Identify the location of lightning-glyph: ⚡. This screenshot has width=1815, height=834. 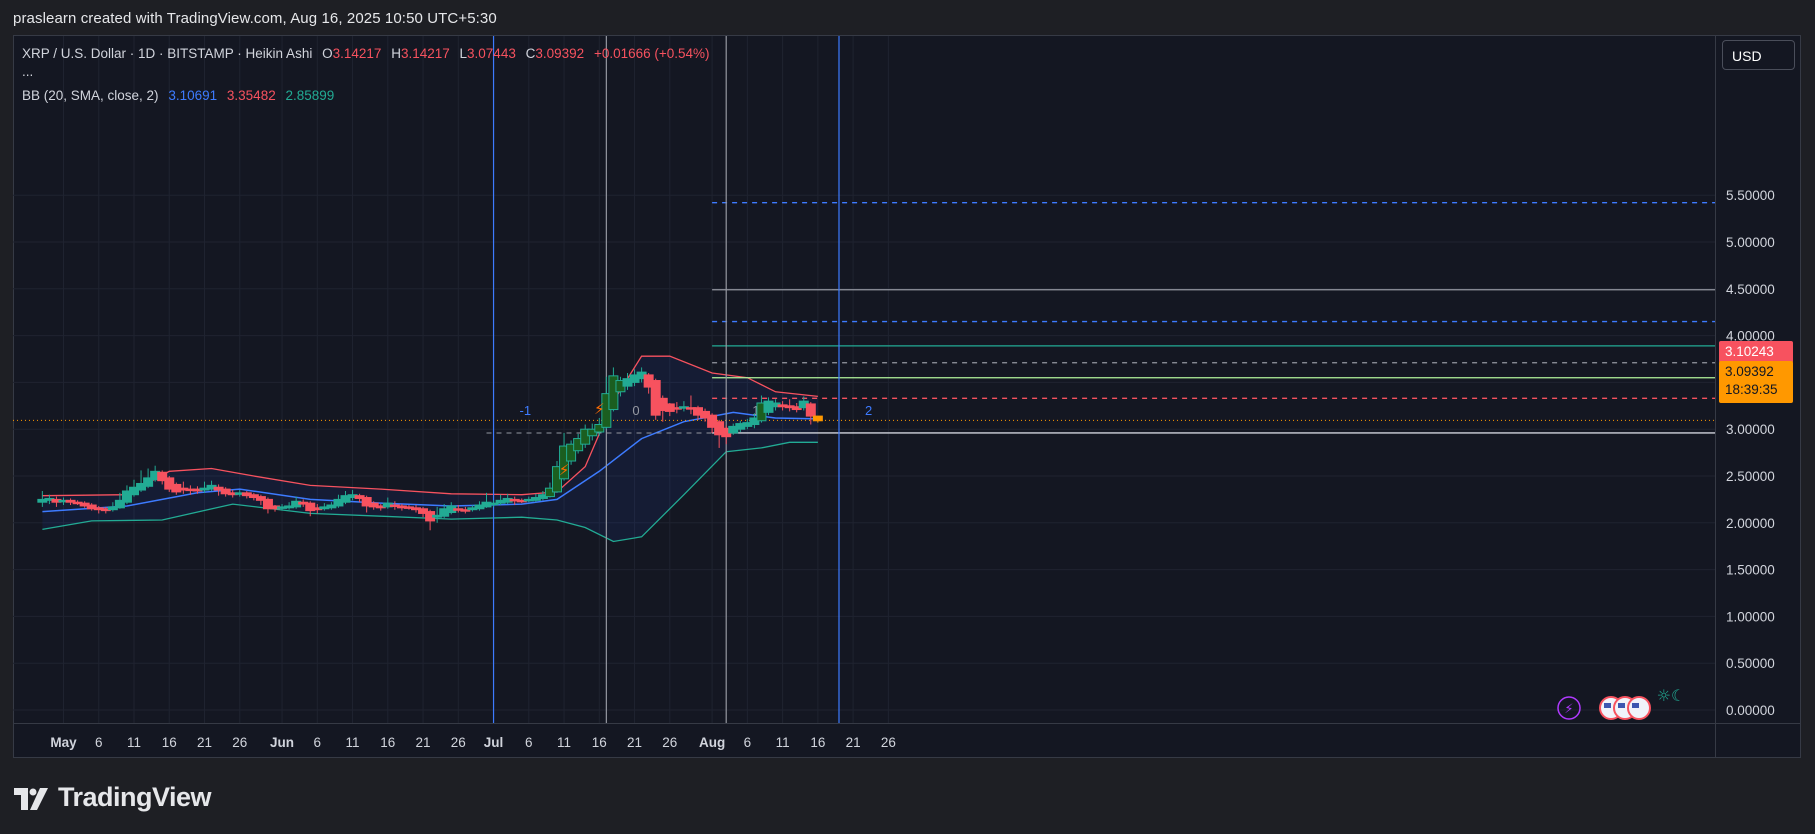
(1568, 709).